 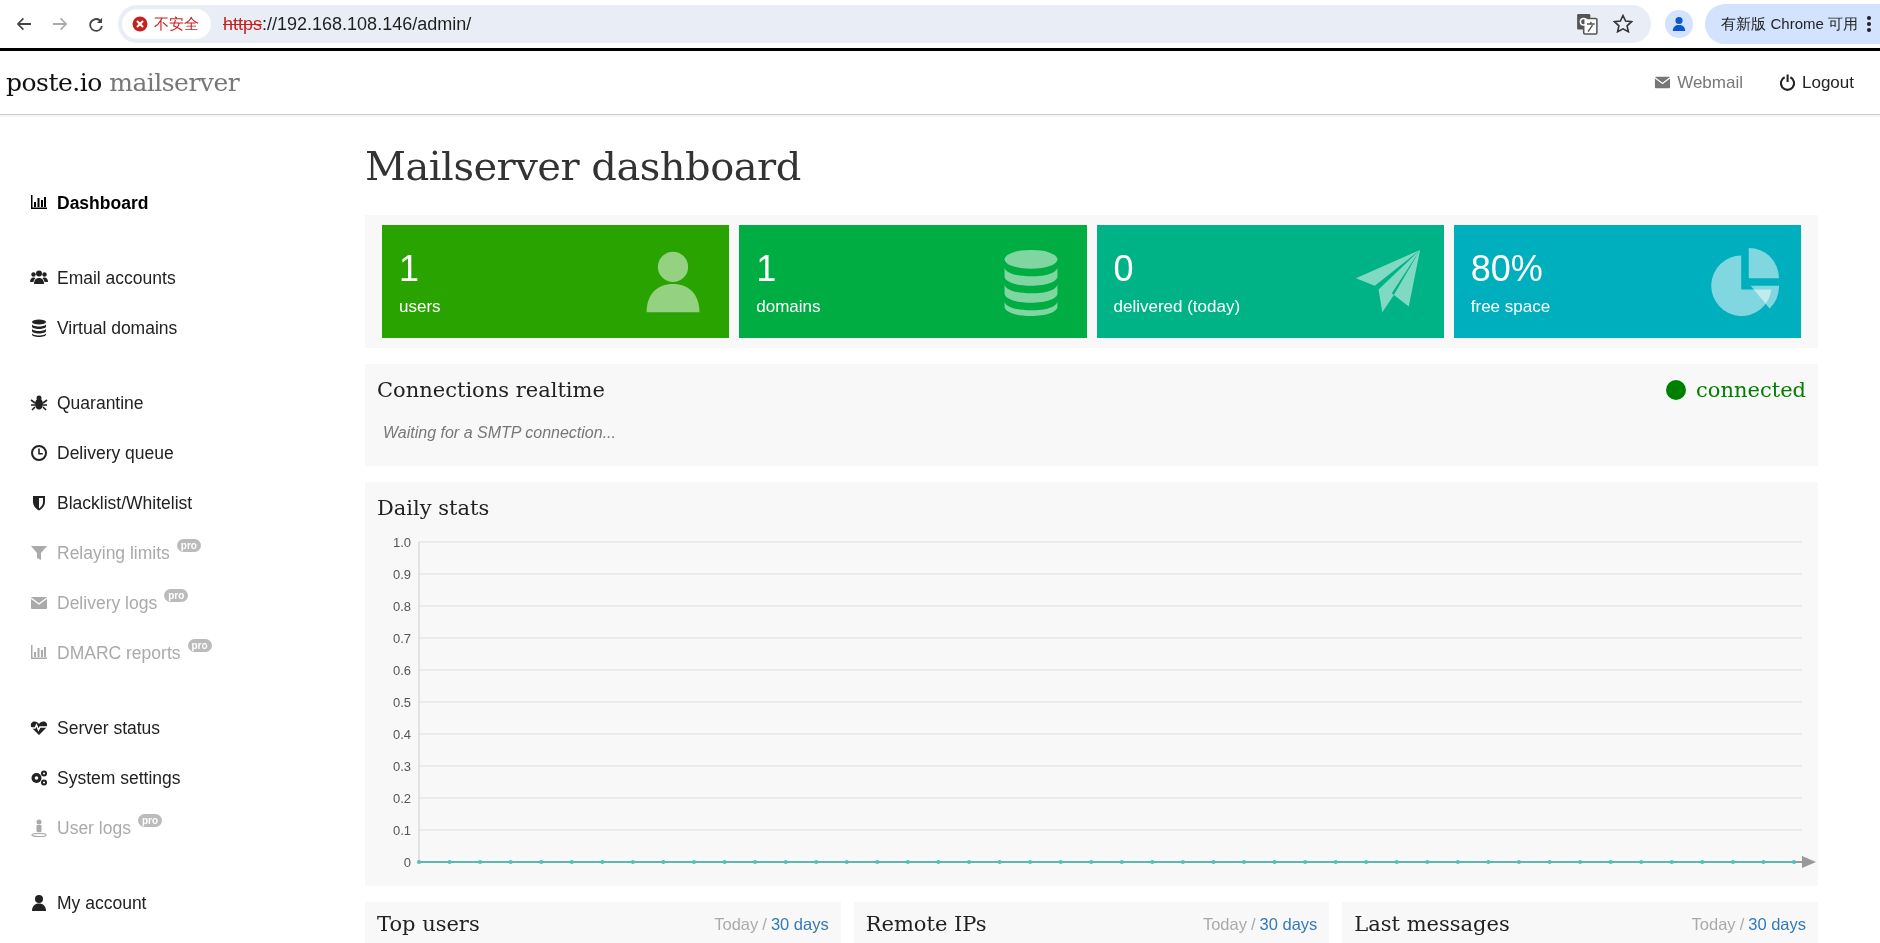 What do you see at coordinates (182, 778) in the screenshot?
I see `sidebar-item: System settings` at bounding box center [182, 778].